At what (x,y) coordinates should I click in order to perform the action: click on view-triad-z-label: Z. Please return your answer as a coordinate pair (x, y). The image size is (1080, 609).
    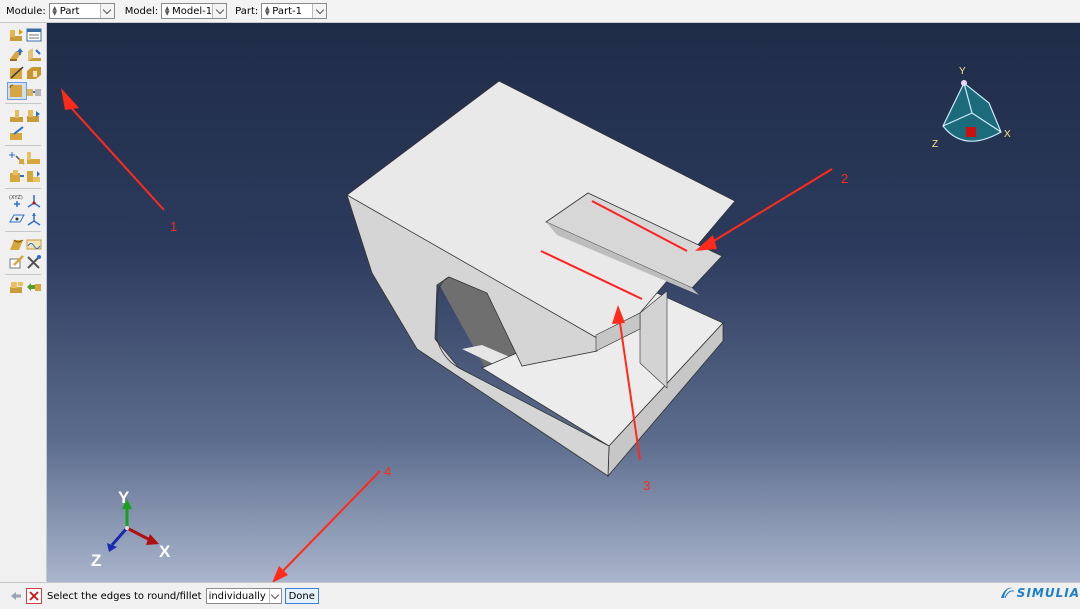
    Looking at the image, I should click on (935, 144).